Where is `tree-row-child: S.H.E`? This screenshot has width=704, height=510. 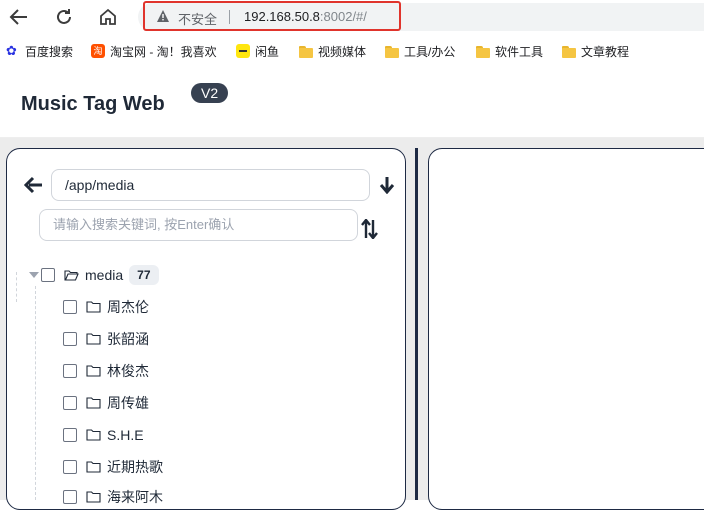 tree-row-child: S.H.E is located at coordinates (103, 435).